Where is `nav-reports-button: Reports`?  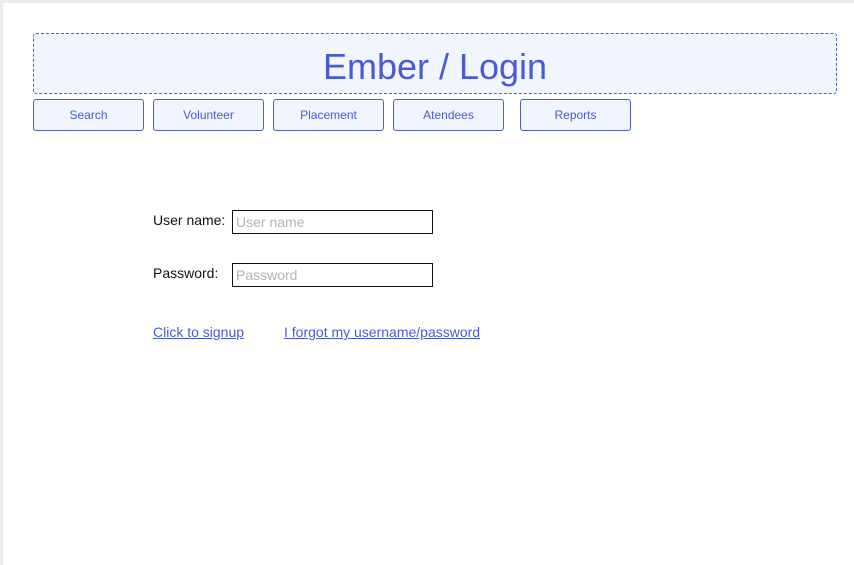 nav-reports-button: Reports is located at coordinates (575, 115).